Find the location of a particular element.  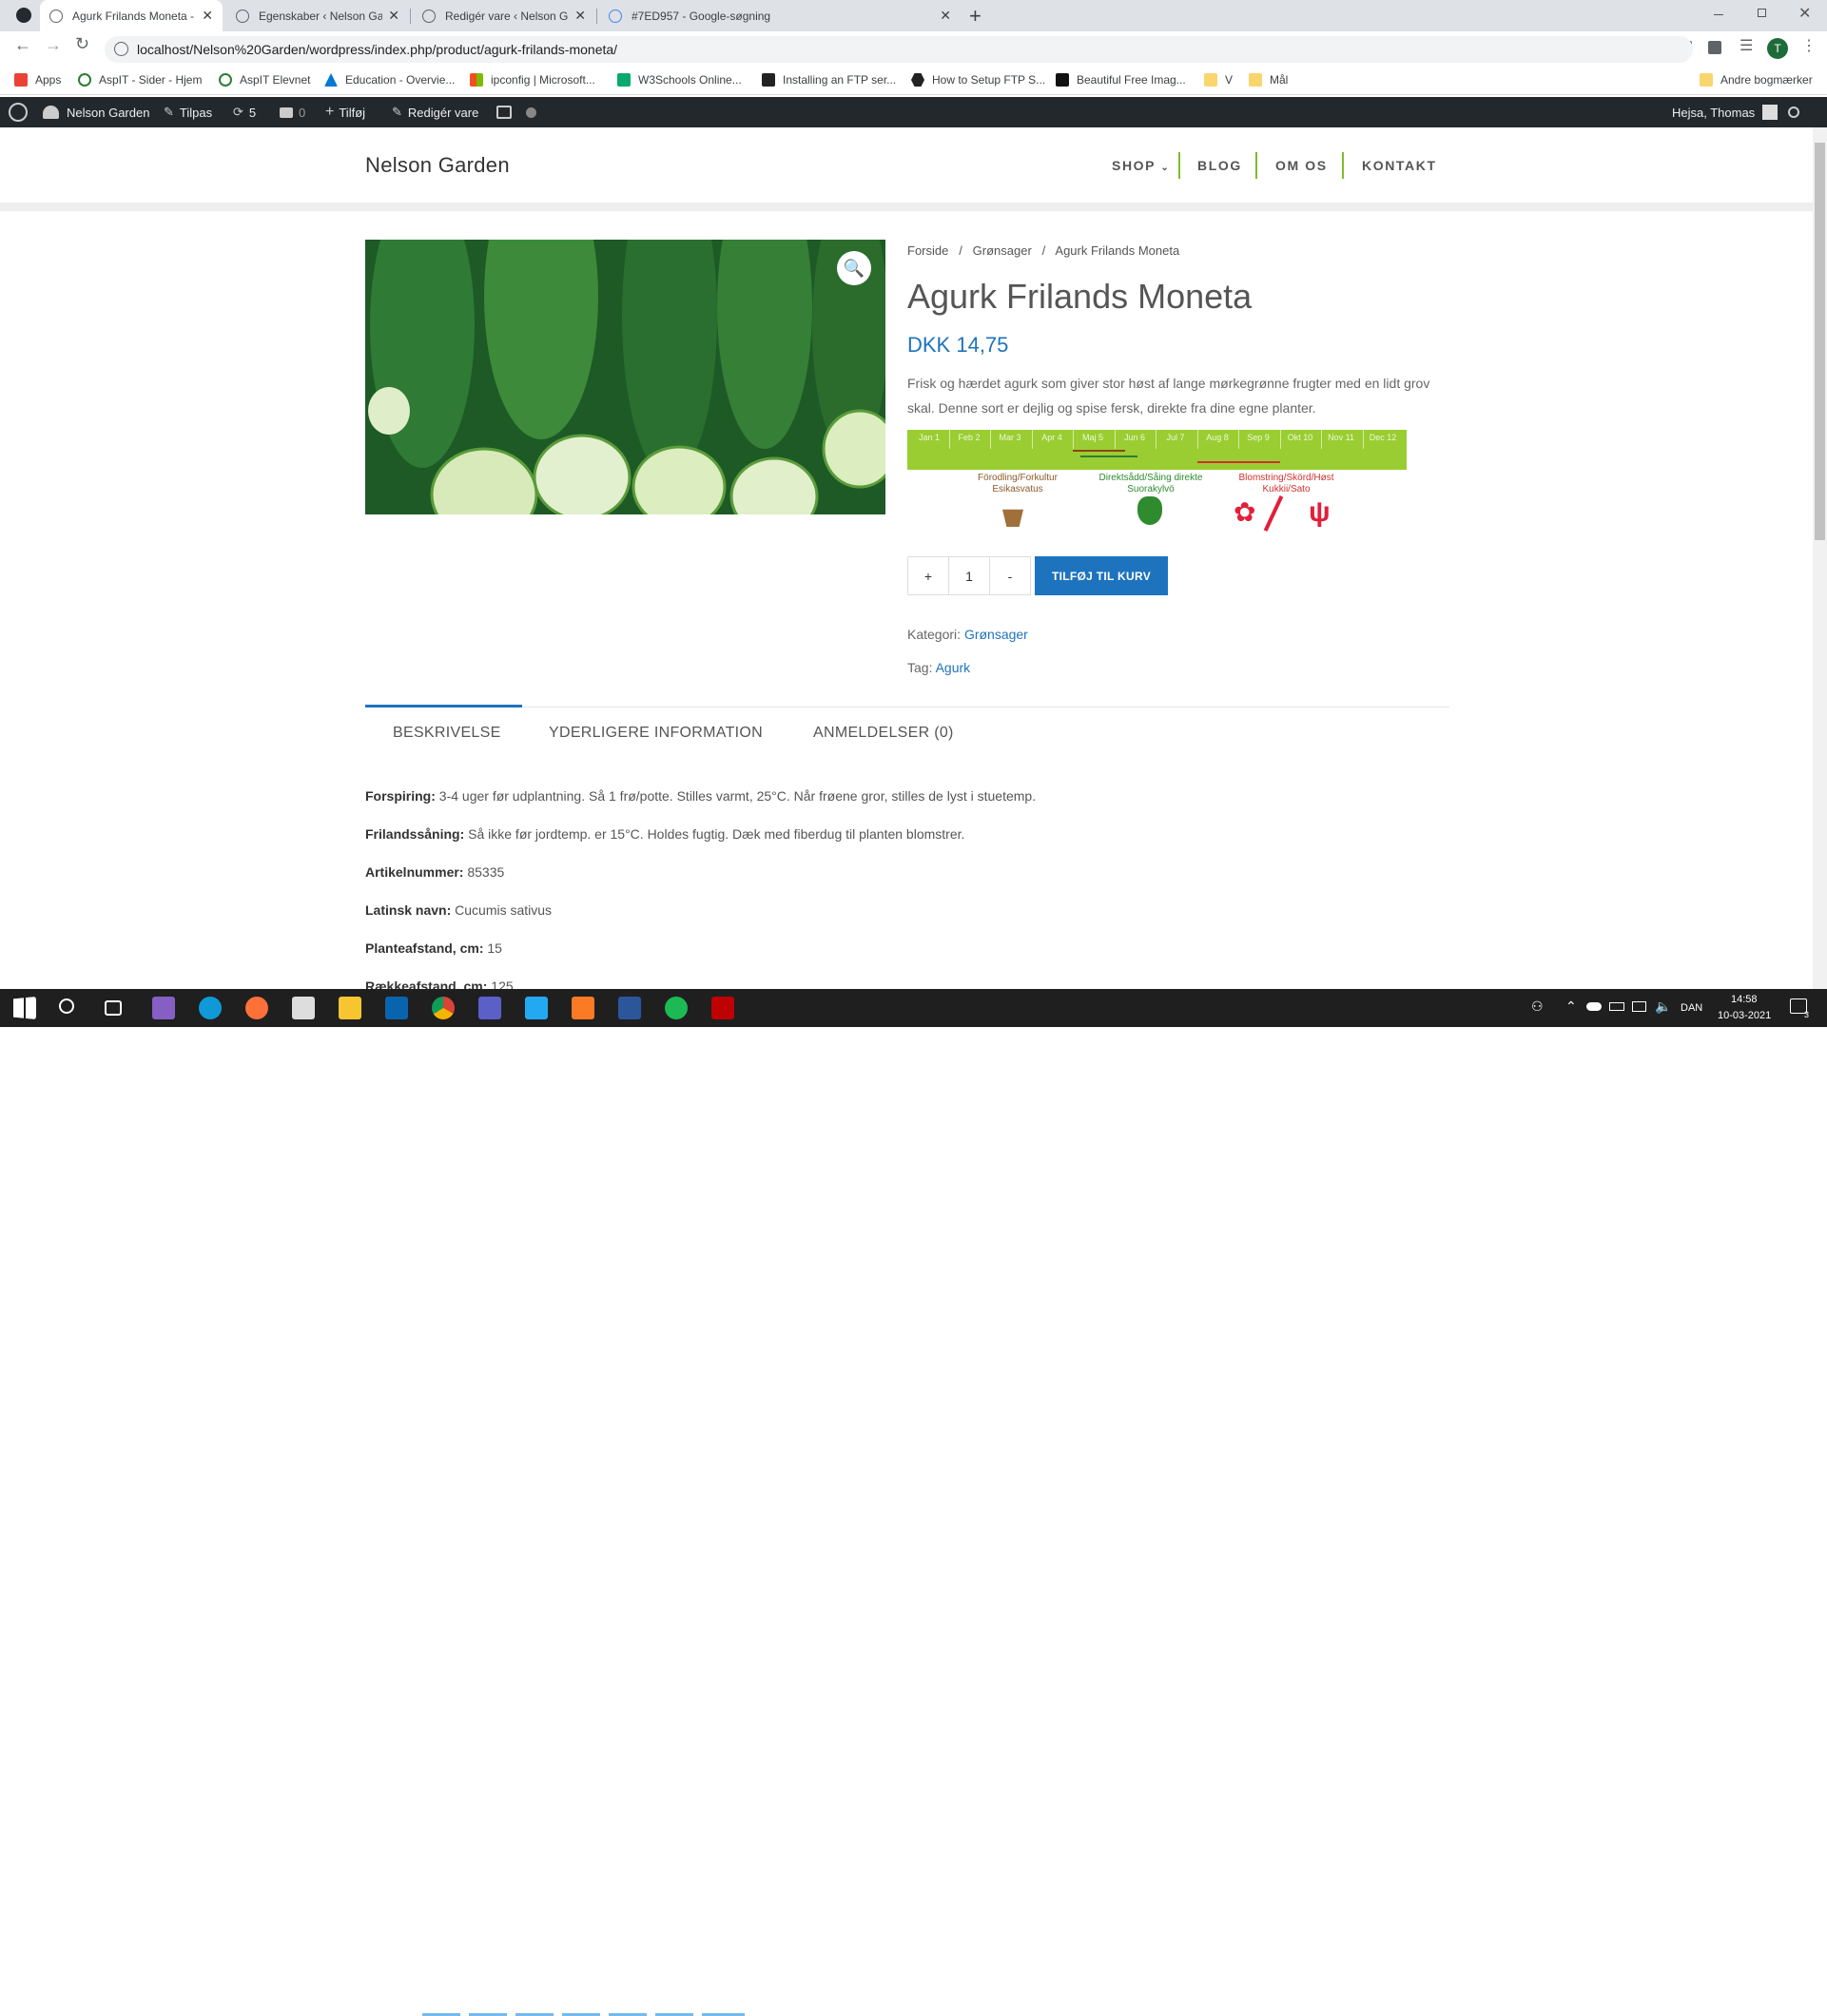

vscode-icon is located at coordinates (537, 1008).